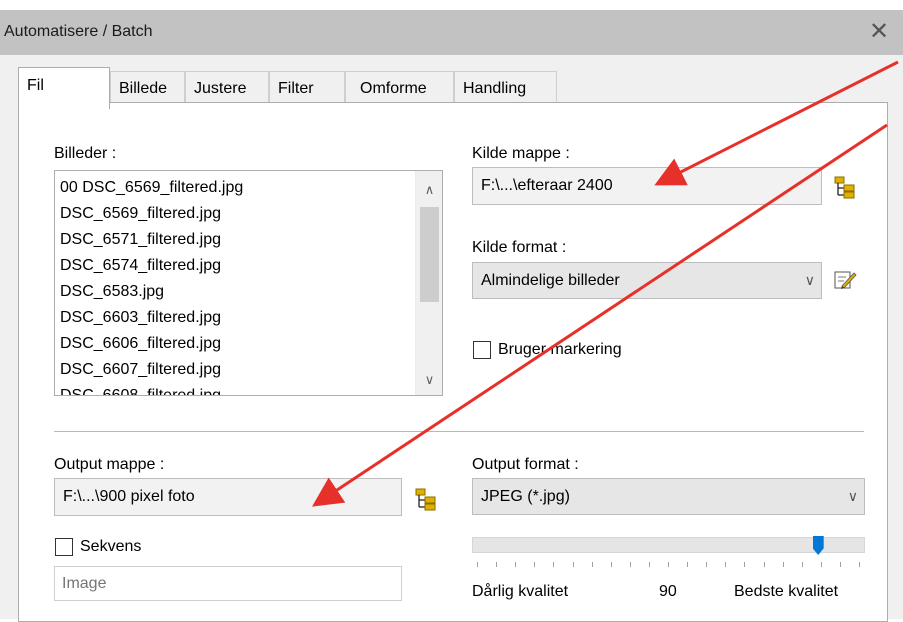 The image size is (903, 622). Describe the element at coordinates (879, 32) in the screenshot. I see `close-icon: ✕` at that location.